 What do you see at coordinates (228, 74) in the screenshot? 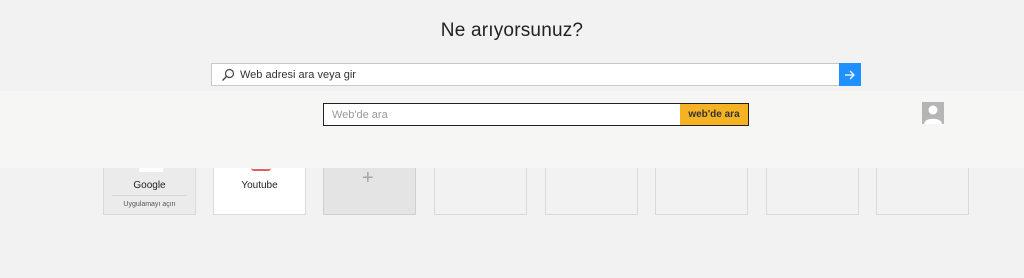
I see `search-icon` at bounding box center [228, 74].